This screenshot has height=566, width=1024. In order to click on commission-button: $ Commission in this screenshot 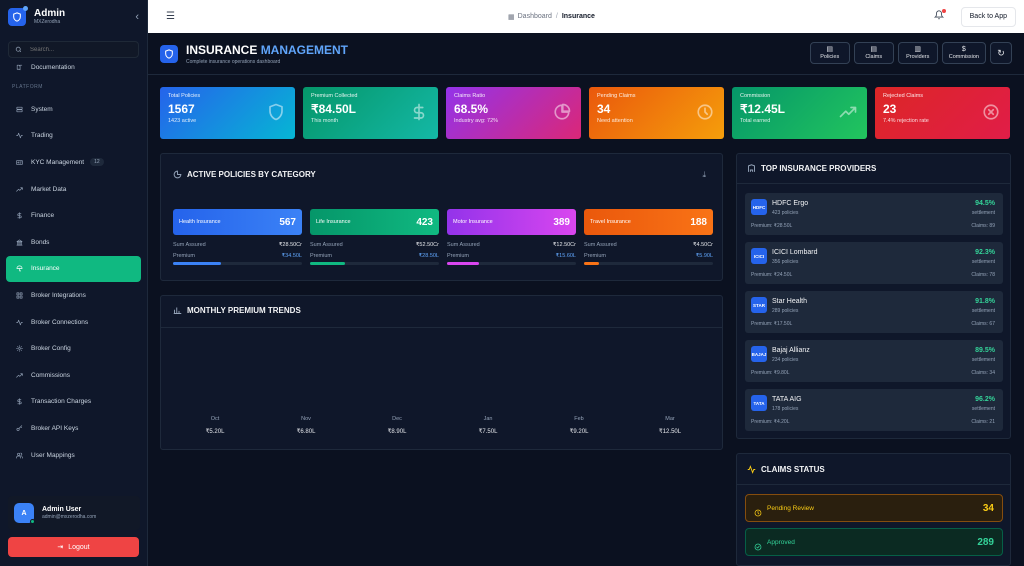, I will do `click(963, 53)`.